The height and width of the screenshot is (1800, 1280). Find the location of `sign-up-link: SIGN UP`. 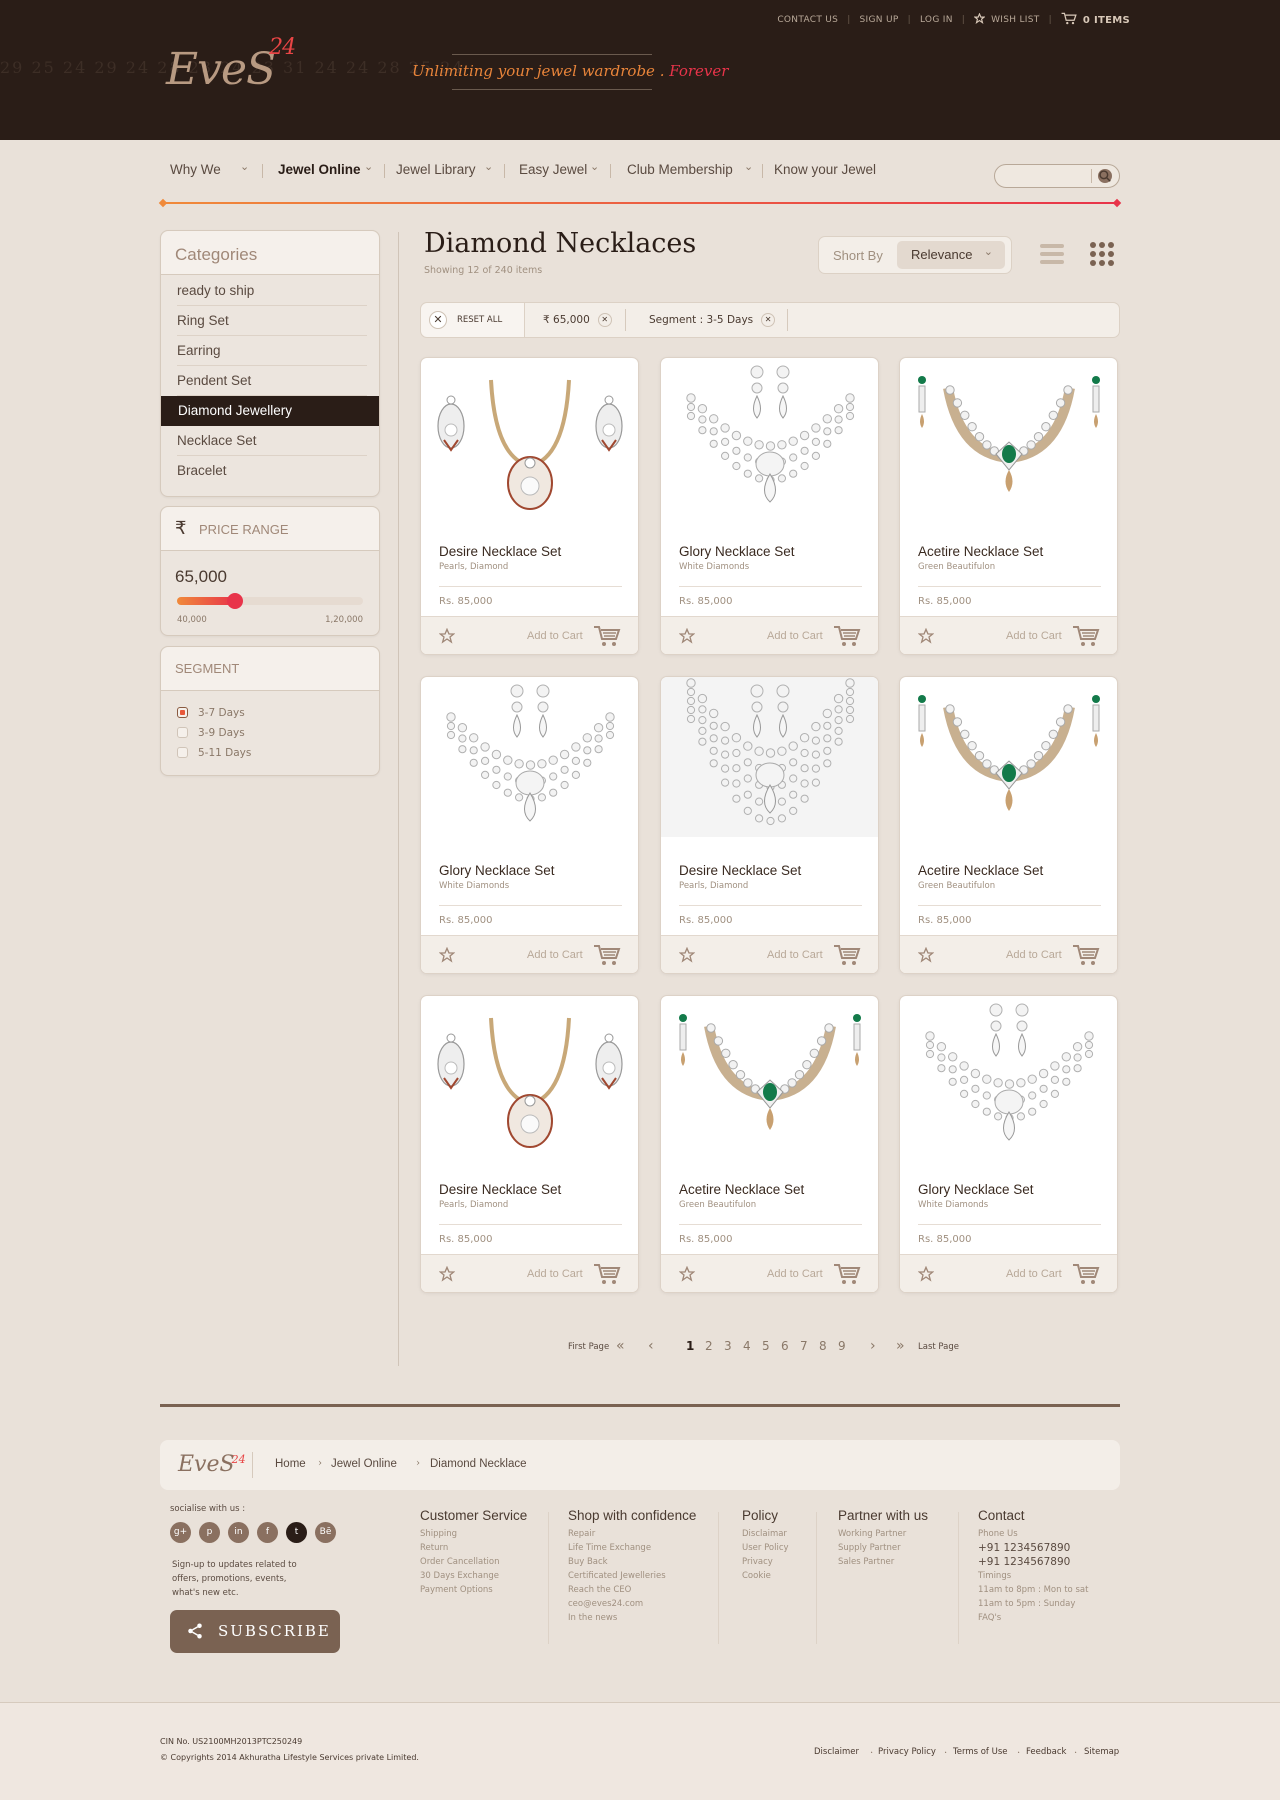

sign-up-link: SIGN UP is located at coordinates (879, 20).